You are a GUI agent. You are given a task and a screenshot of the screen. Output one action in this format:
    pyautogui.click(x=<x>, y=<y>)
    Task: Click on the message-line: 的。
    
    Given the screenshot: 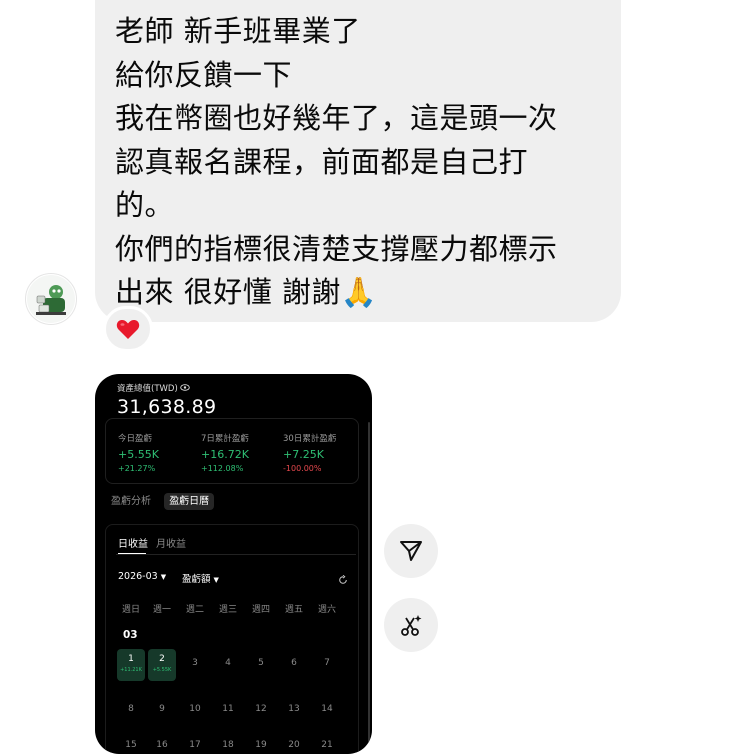 What is the action you would take?
    pyautogui.click(x=145, y=205)
    